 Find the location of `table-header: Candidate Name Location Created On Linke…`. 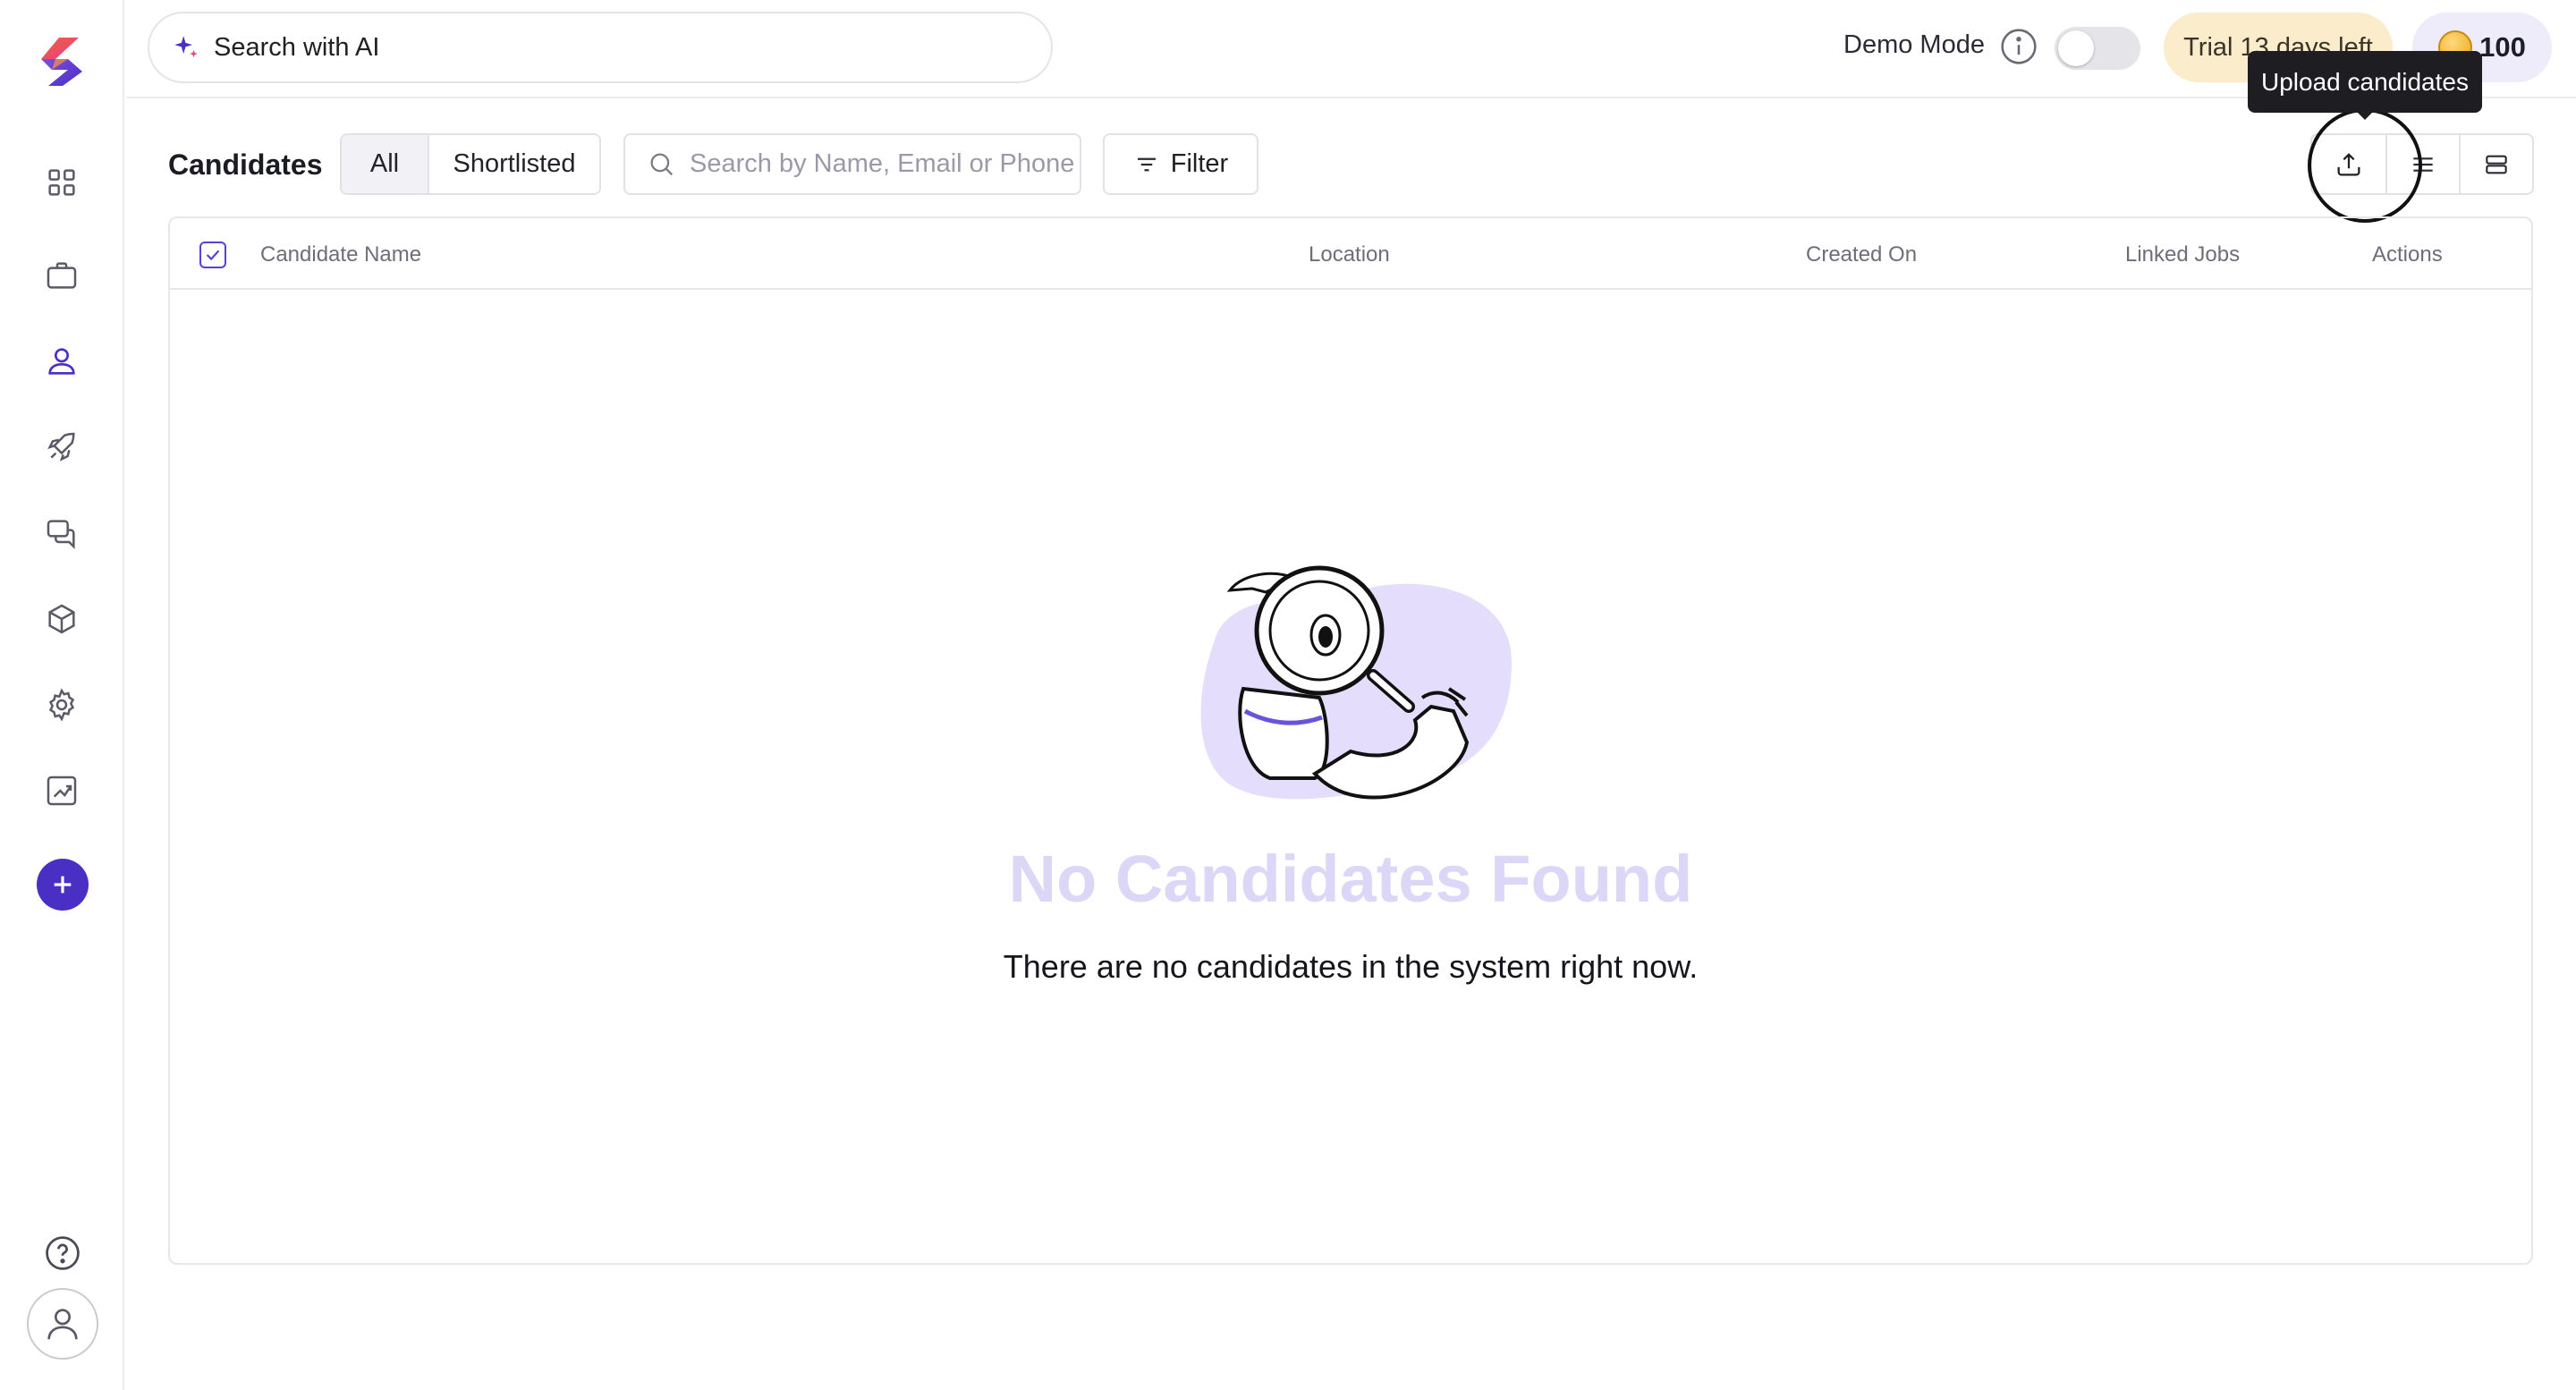

table-header: Candidate Name Location Created On Linke… is located at coordinates (1350, 254).